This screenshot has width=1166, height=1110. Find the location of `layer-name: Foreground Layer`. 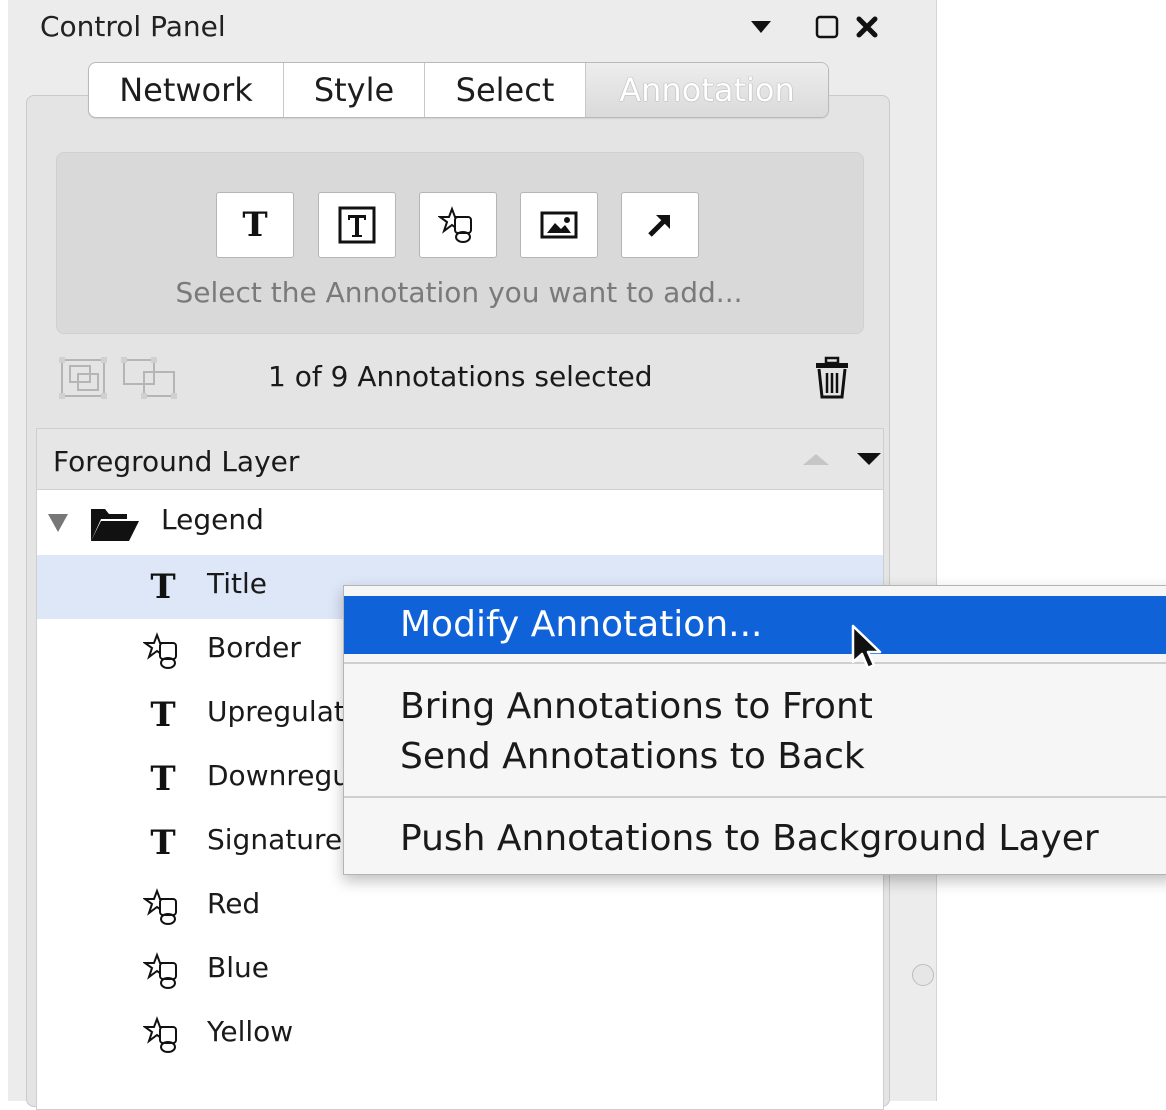

layer-name: Foreground Layer is located at coordinates (176, 461).